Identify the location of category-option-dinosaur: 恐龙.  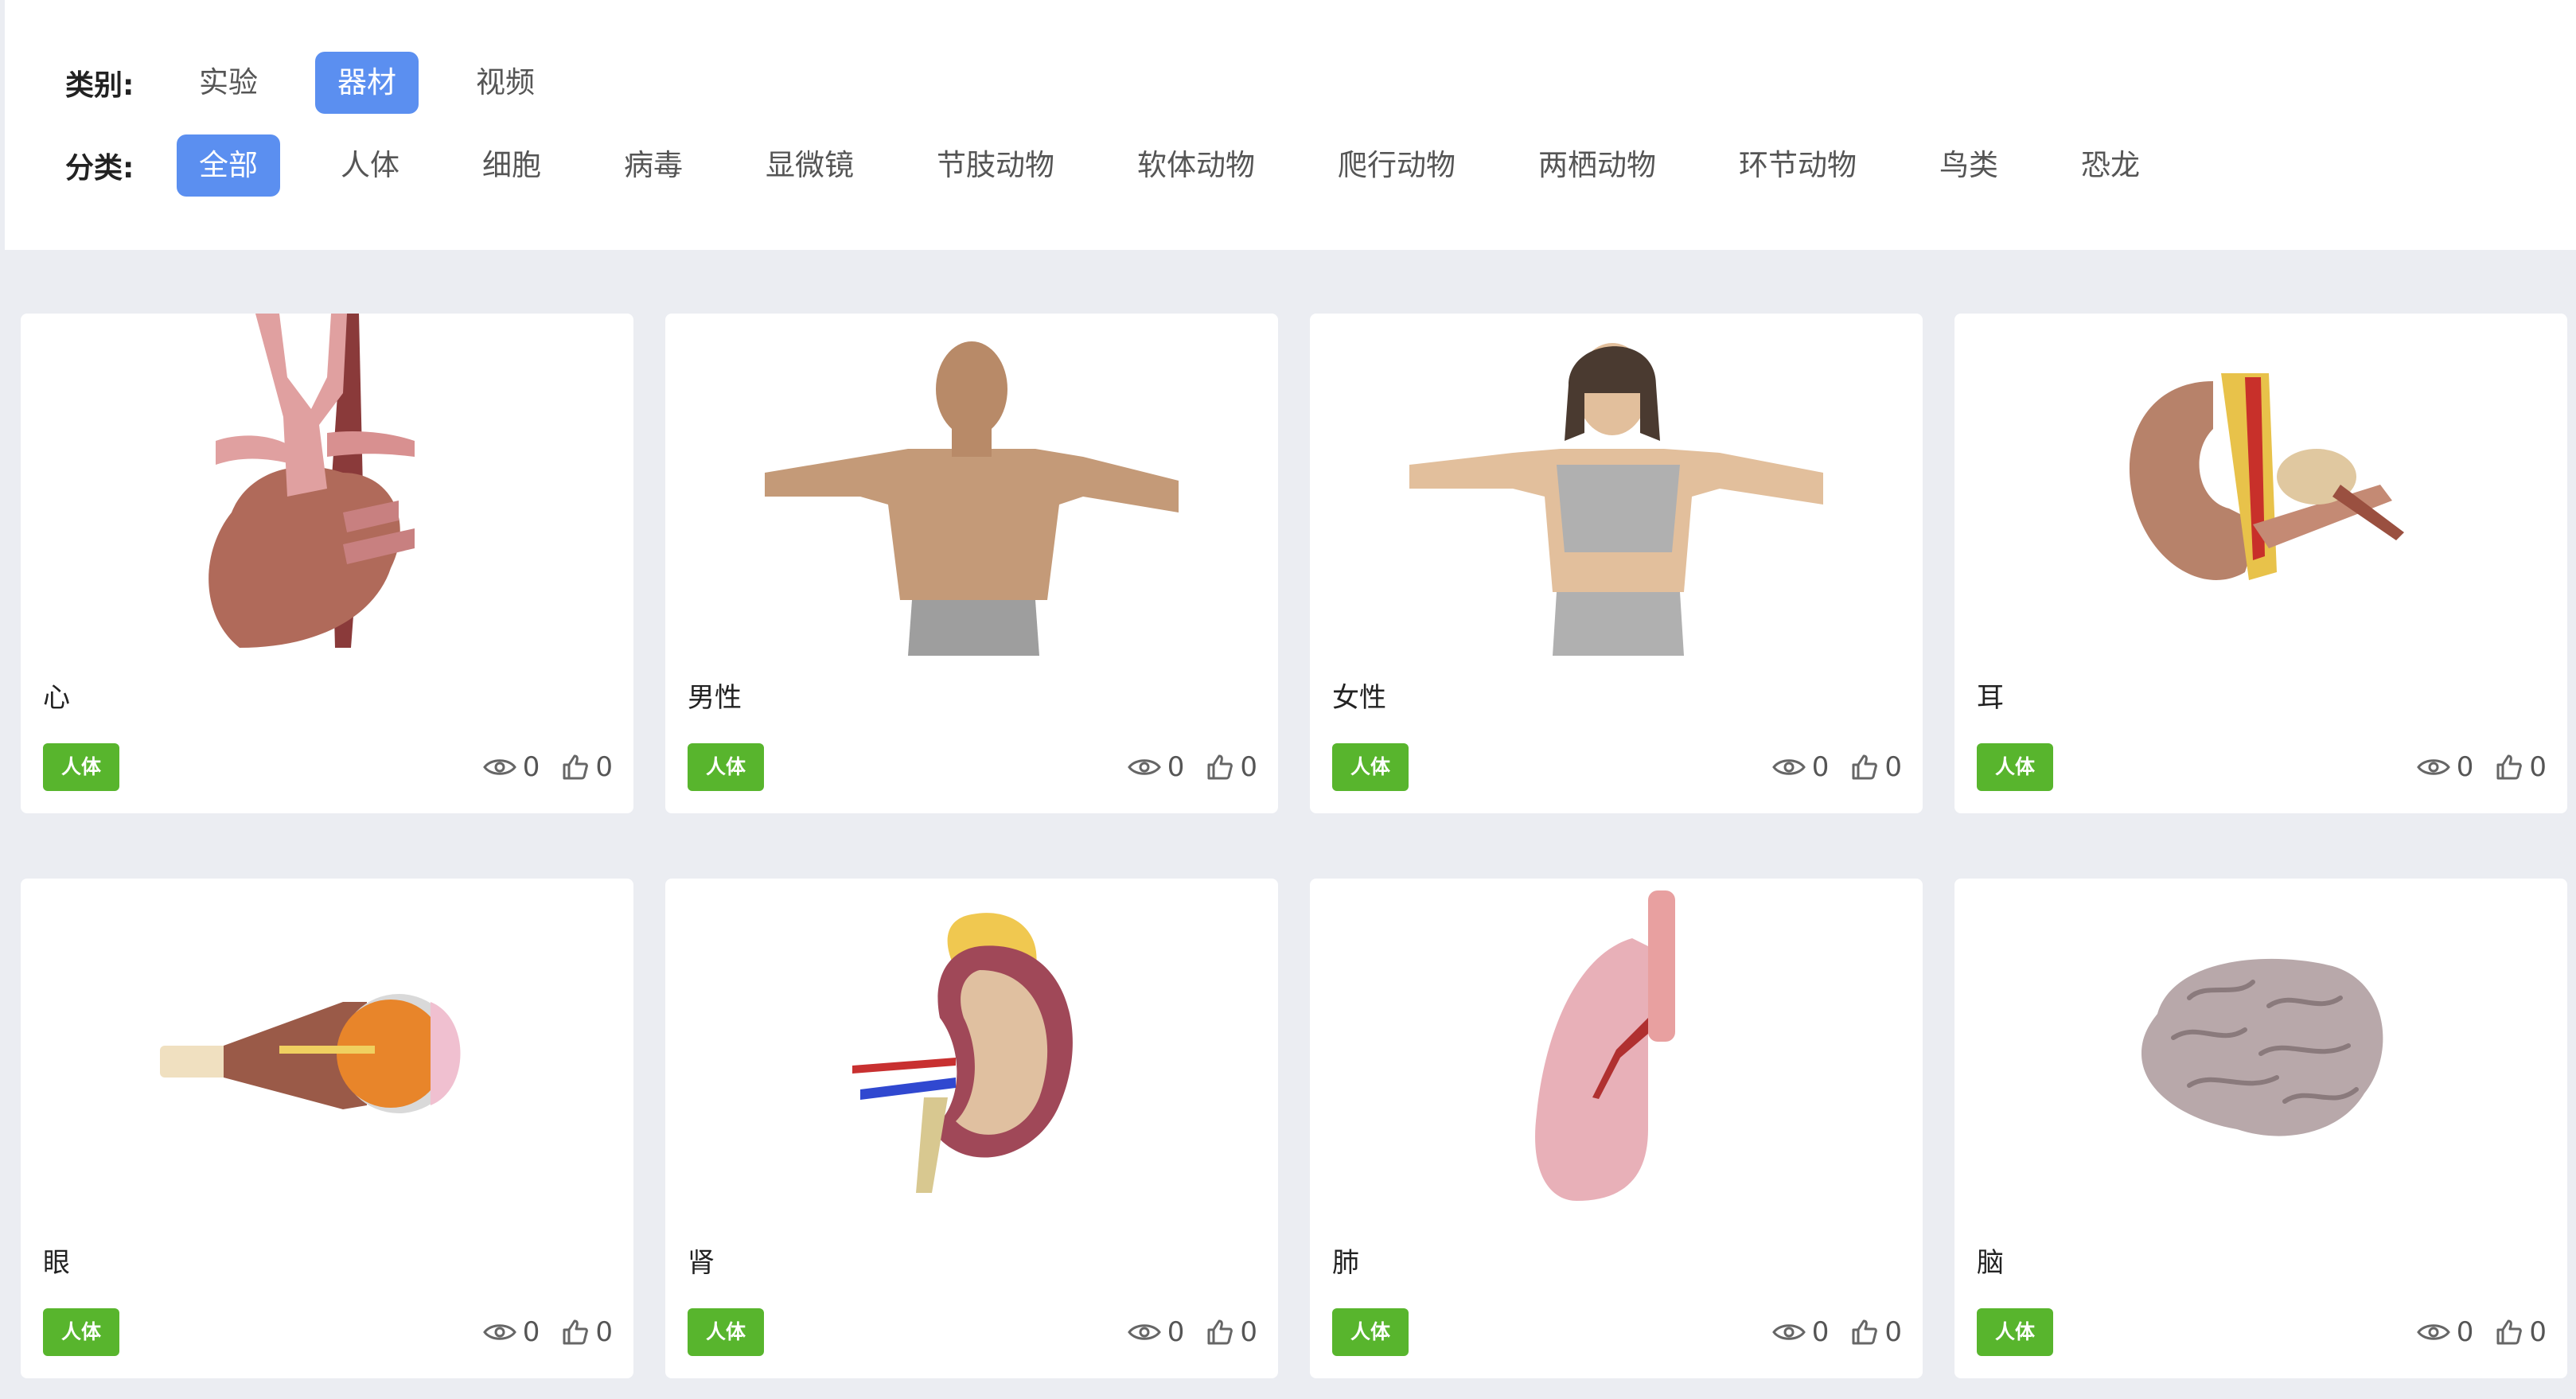
(2110, 165).